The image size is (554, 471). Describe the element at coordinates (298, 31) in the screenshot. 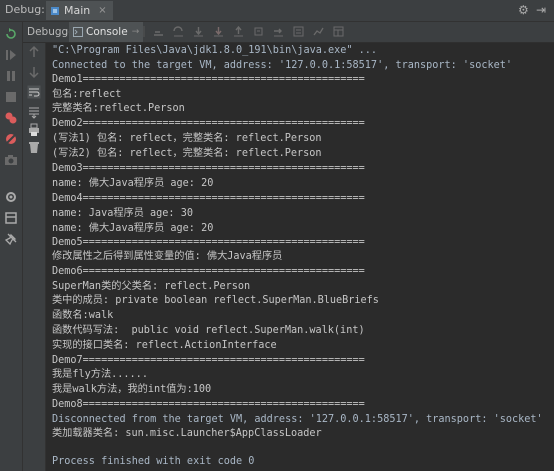

I see `evaluate-icon` at that location.